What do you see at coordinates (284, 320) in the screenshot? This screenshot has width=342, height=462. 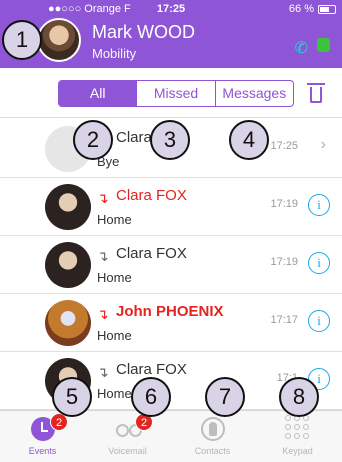 I see `call-time: 17:17` at bounding box center [284, 320].